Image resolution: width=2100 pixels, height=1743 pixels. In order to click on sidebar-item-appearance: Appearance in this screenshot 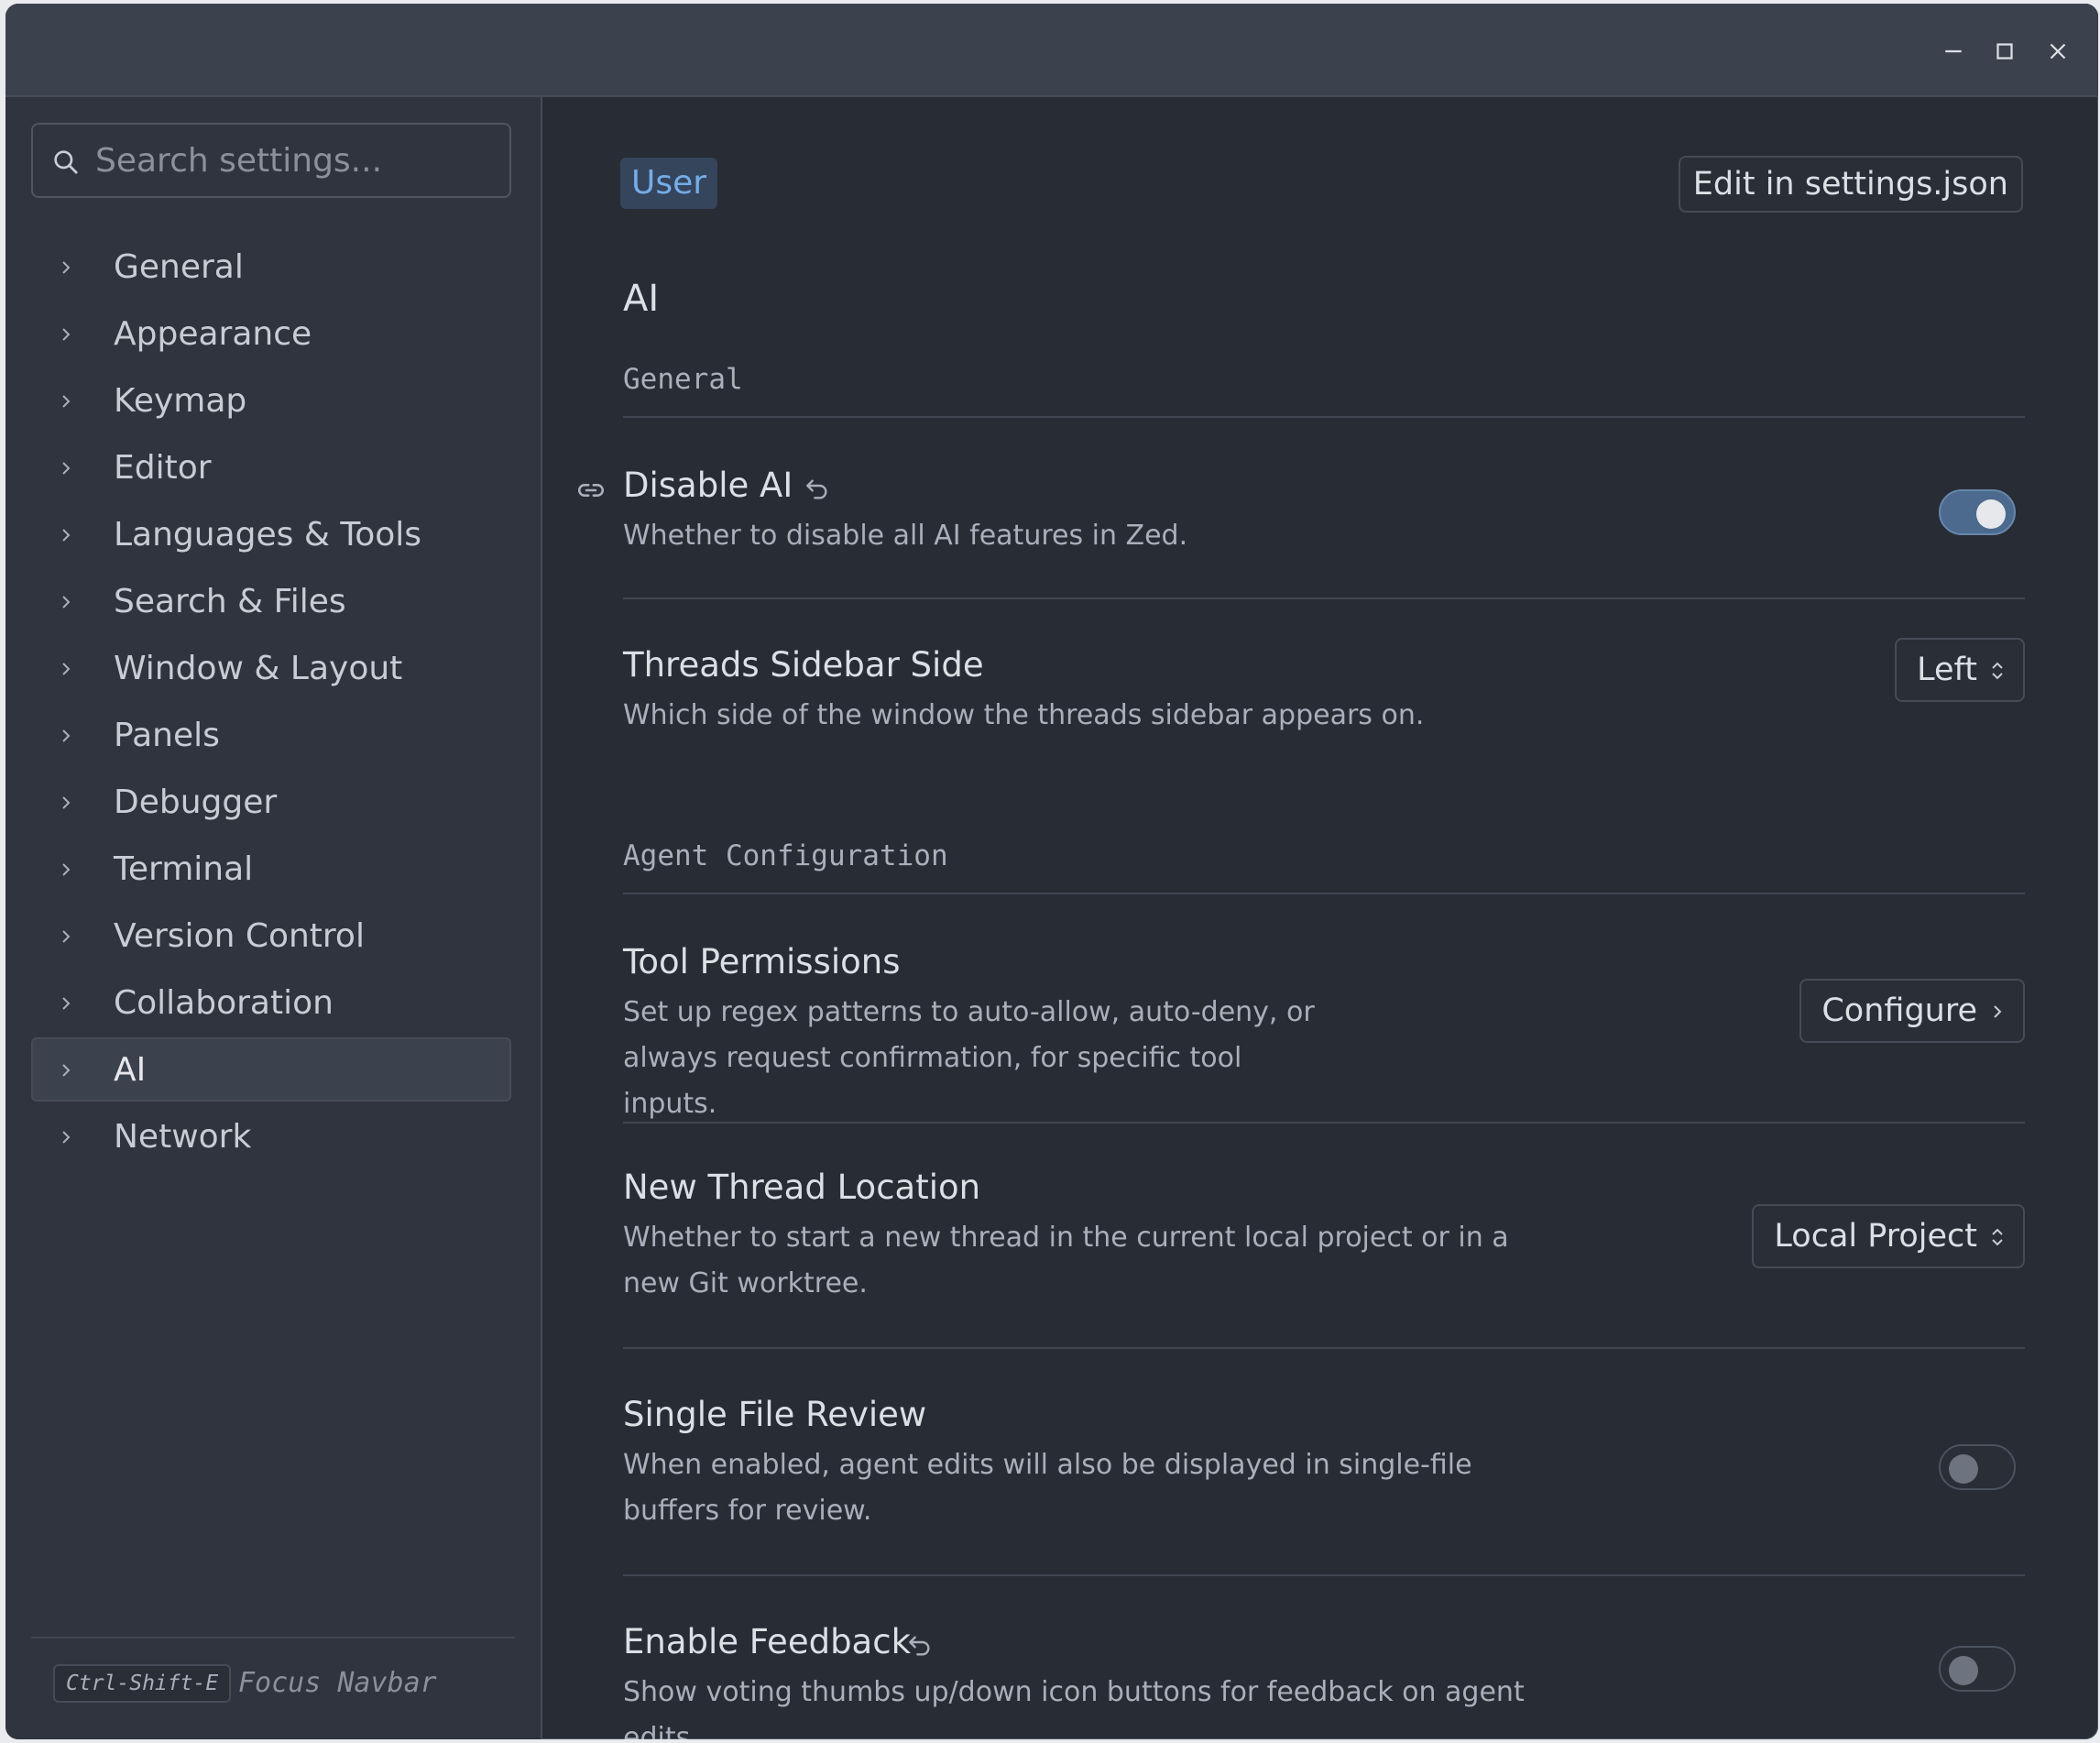, I will do `click(271, 333)`.